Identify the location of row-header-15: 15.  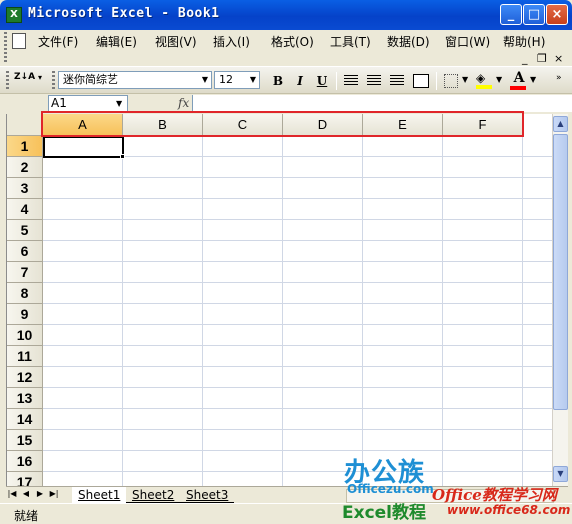
(25, 440).